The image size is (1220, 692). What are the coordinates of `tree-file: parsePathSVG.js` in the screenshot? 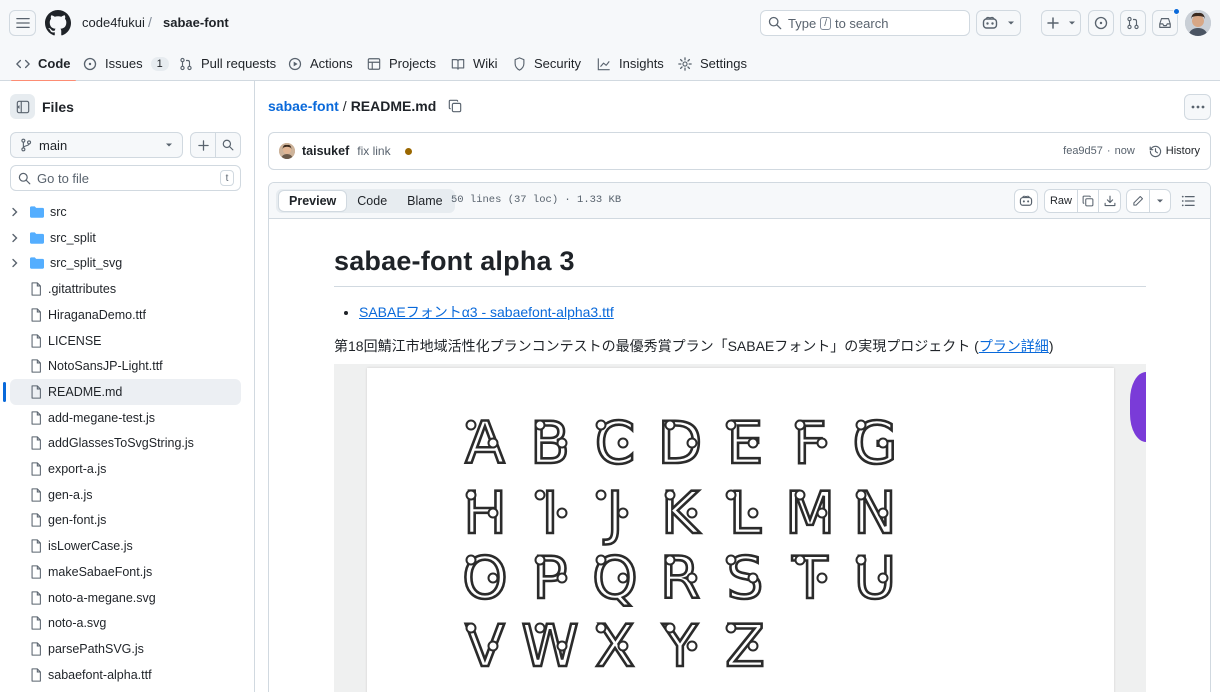 It's located at (125, 649).